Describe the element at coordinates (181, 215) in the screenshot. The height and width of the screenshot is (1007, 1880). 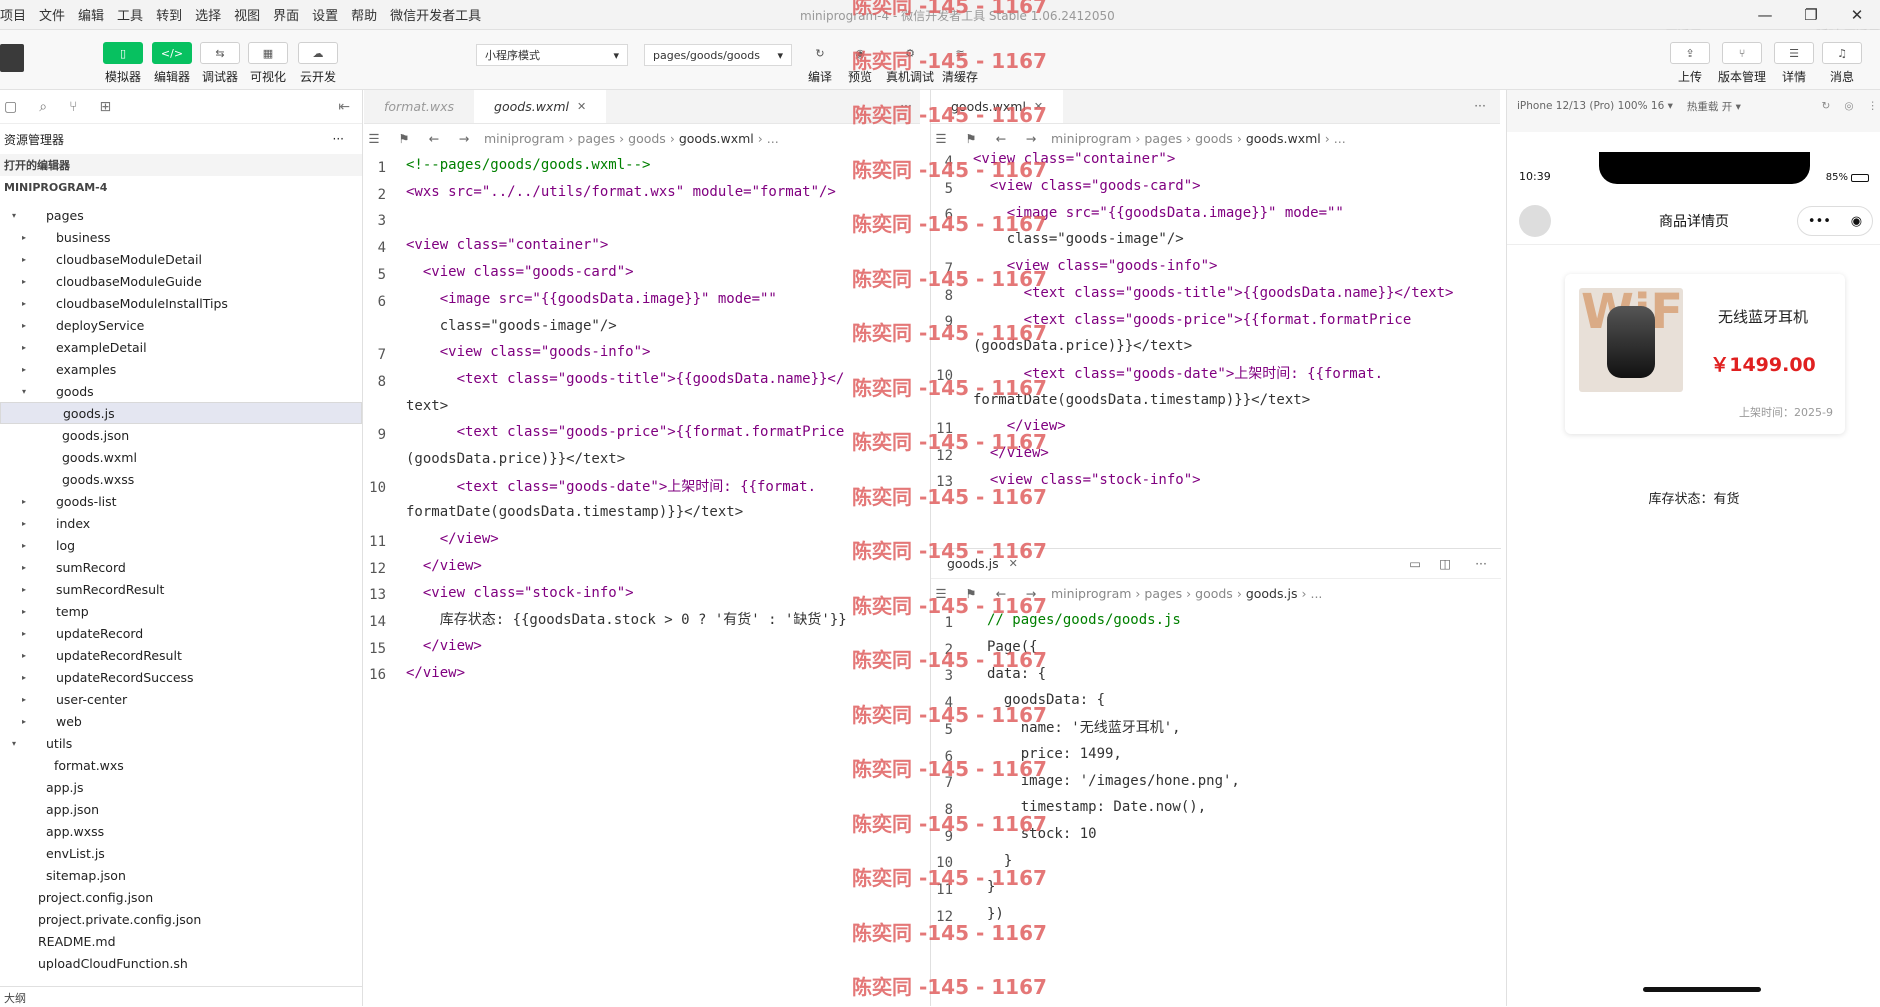
I see `tree-item: ▾ pages` at that location.